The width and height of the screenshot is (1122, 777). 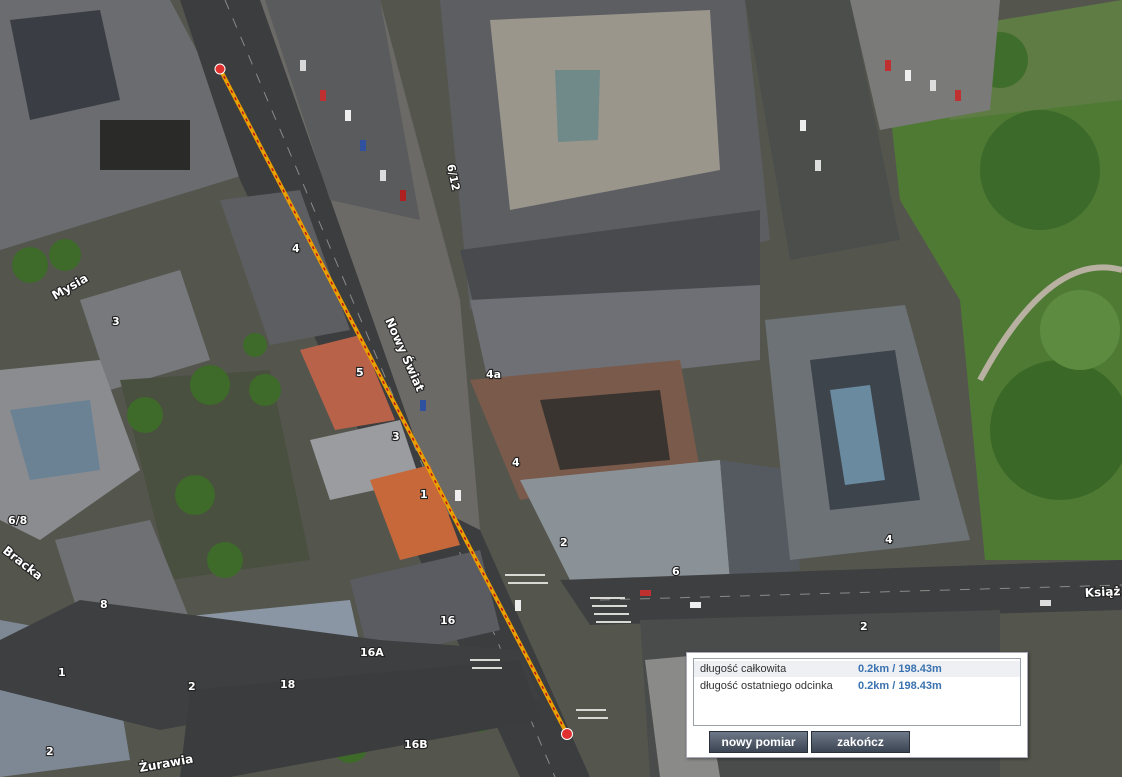 What do you see at coordinates (900, 686) in the screenshot?
I see `last-segment-value: 0.2km / 198.43m` at bounding box center [900, 686].